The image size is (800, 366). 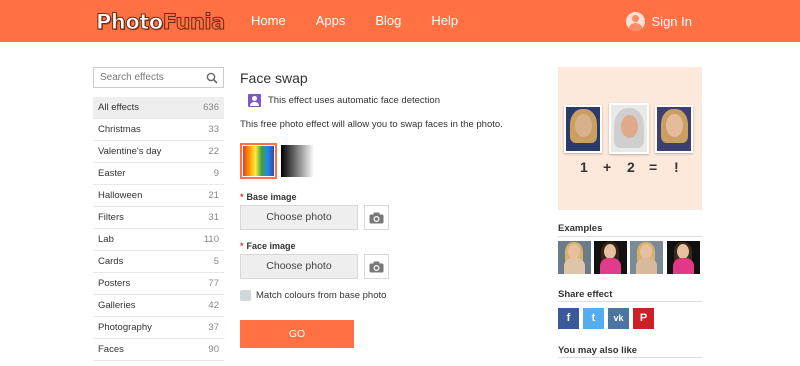 What do you see at coordinates (125, 327) in the screenshot?
I see `category-label: Photography` at bounding box center [125, 327].